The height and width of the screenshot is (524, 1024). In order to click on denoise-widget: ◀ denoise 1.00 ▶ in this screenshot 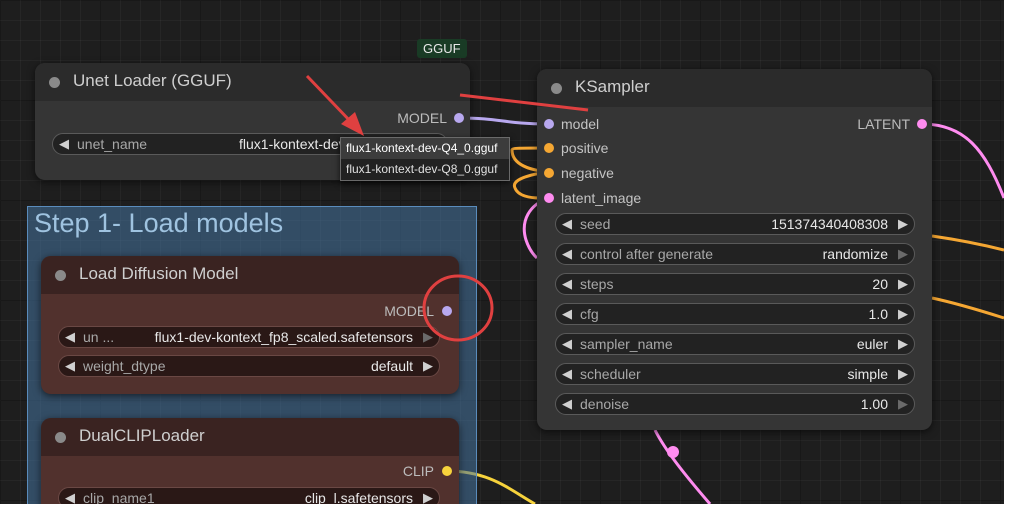, I will do `click(735, 404)`.